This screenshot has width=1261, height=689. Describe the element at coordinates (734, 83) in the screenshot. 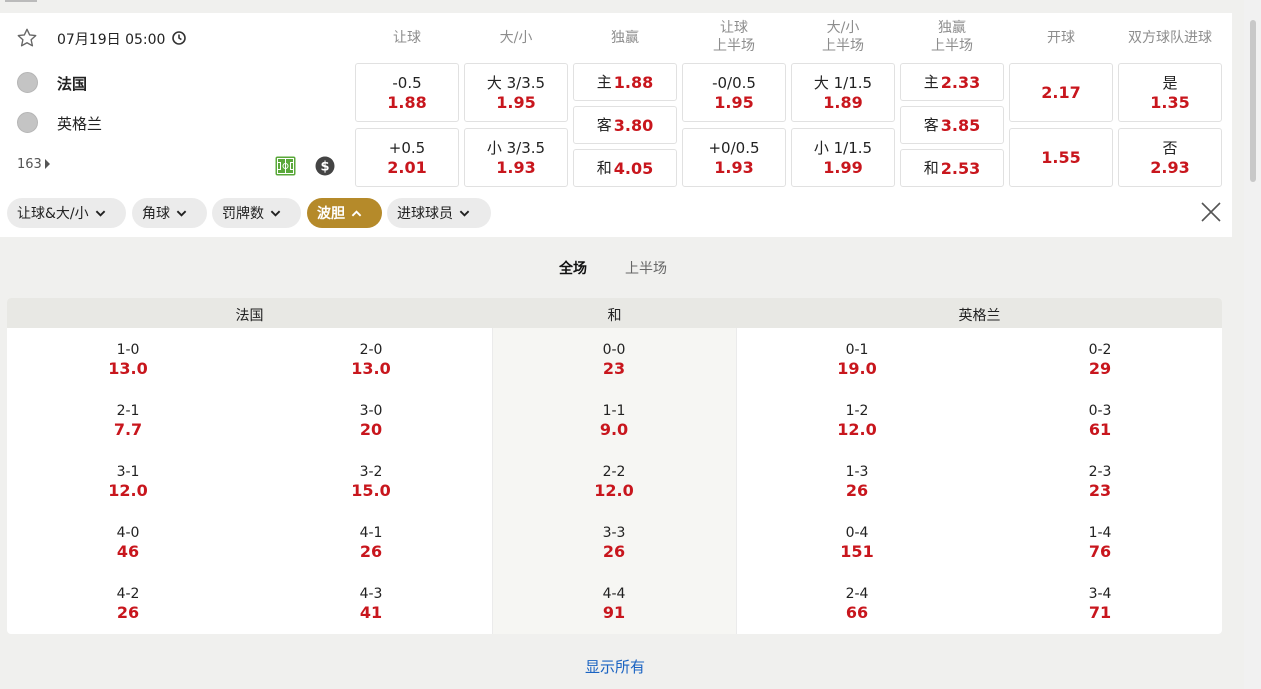

I see `odd-line: -0/0.5` at that location.